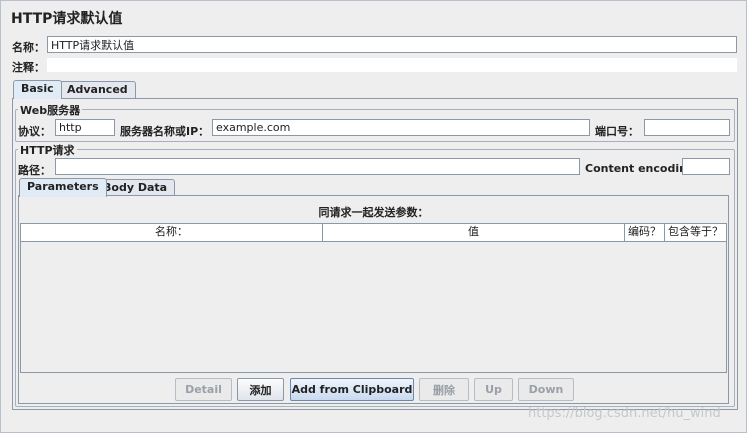 The height and width of the screenshot is (433, 747). Describe the element at coordinates (203, 389) in the screenshot. I see `detail-button: Detail` at that location.